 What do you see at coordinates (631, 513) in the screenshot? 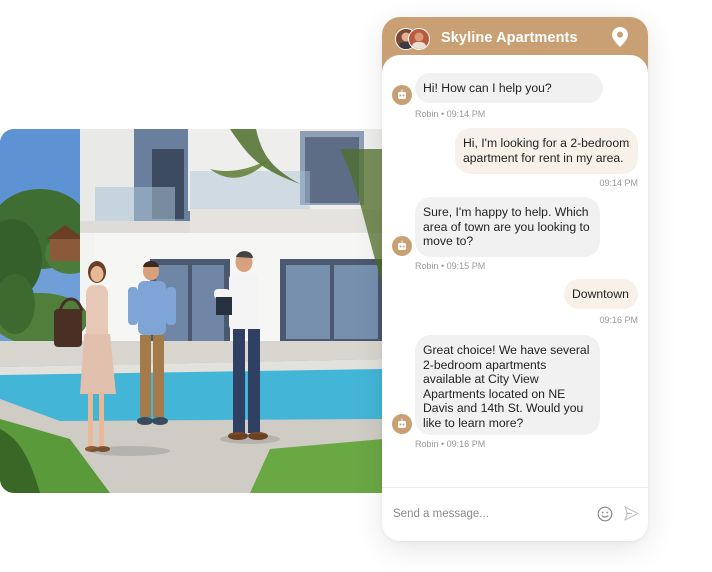
I see `send-icon` at bounding box center [631, 513].